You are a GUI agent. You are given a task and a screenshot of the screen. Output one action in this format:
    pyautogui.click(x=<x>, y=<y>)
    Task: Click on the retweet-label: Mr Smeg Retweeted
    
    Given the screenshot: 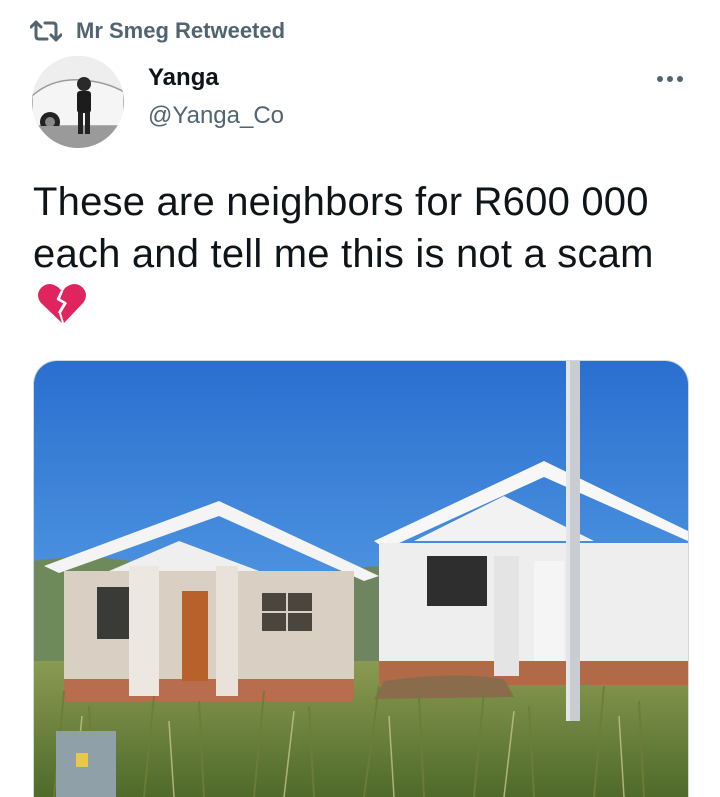 What is the action you would take?
    pyautogui.click(x=180, y=31)
    